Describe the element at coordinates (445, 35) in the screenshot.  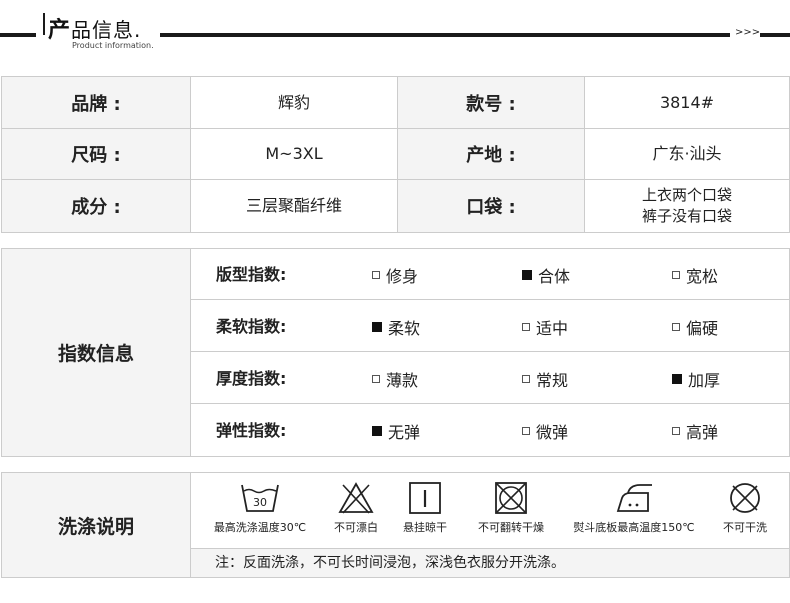
I see `header-main-rule` at that location.